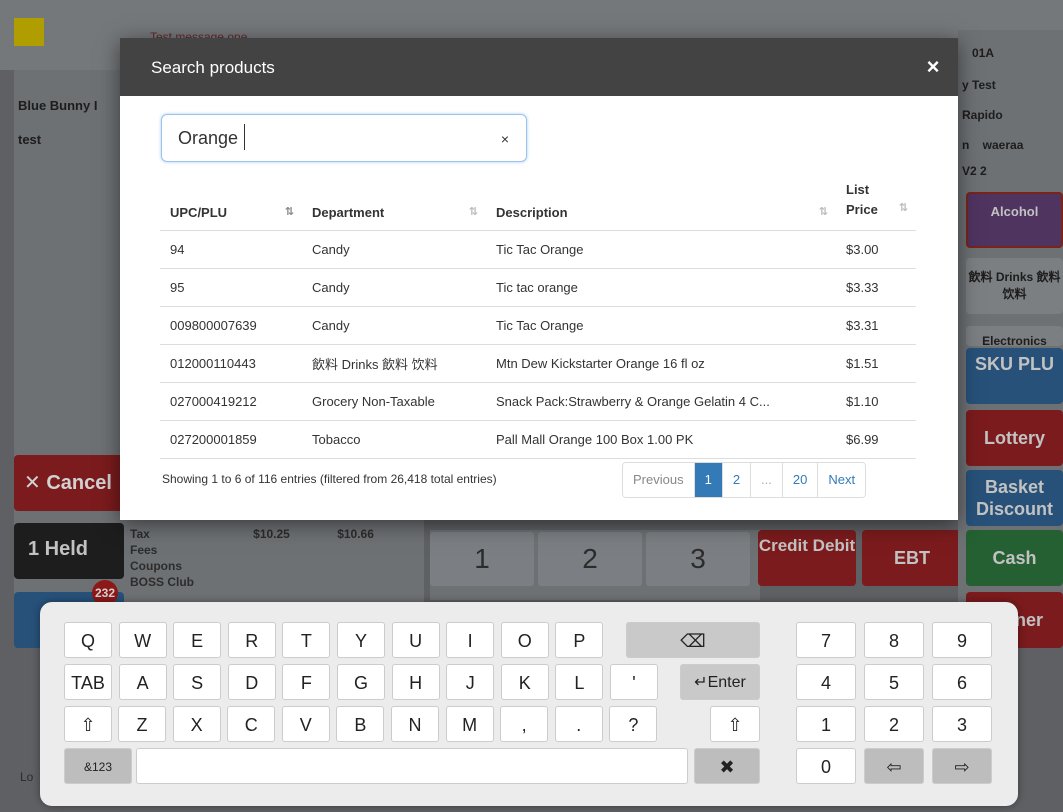 This screenshot has width=1063, height=812. I want to click on table-row: 94 Candy Tic Tac Orange $3.00, so click(538, 249).